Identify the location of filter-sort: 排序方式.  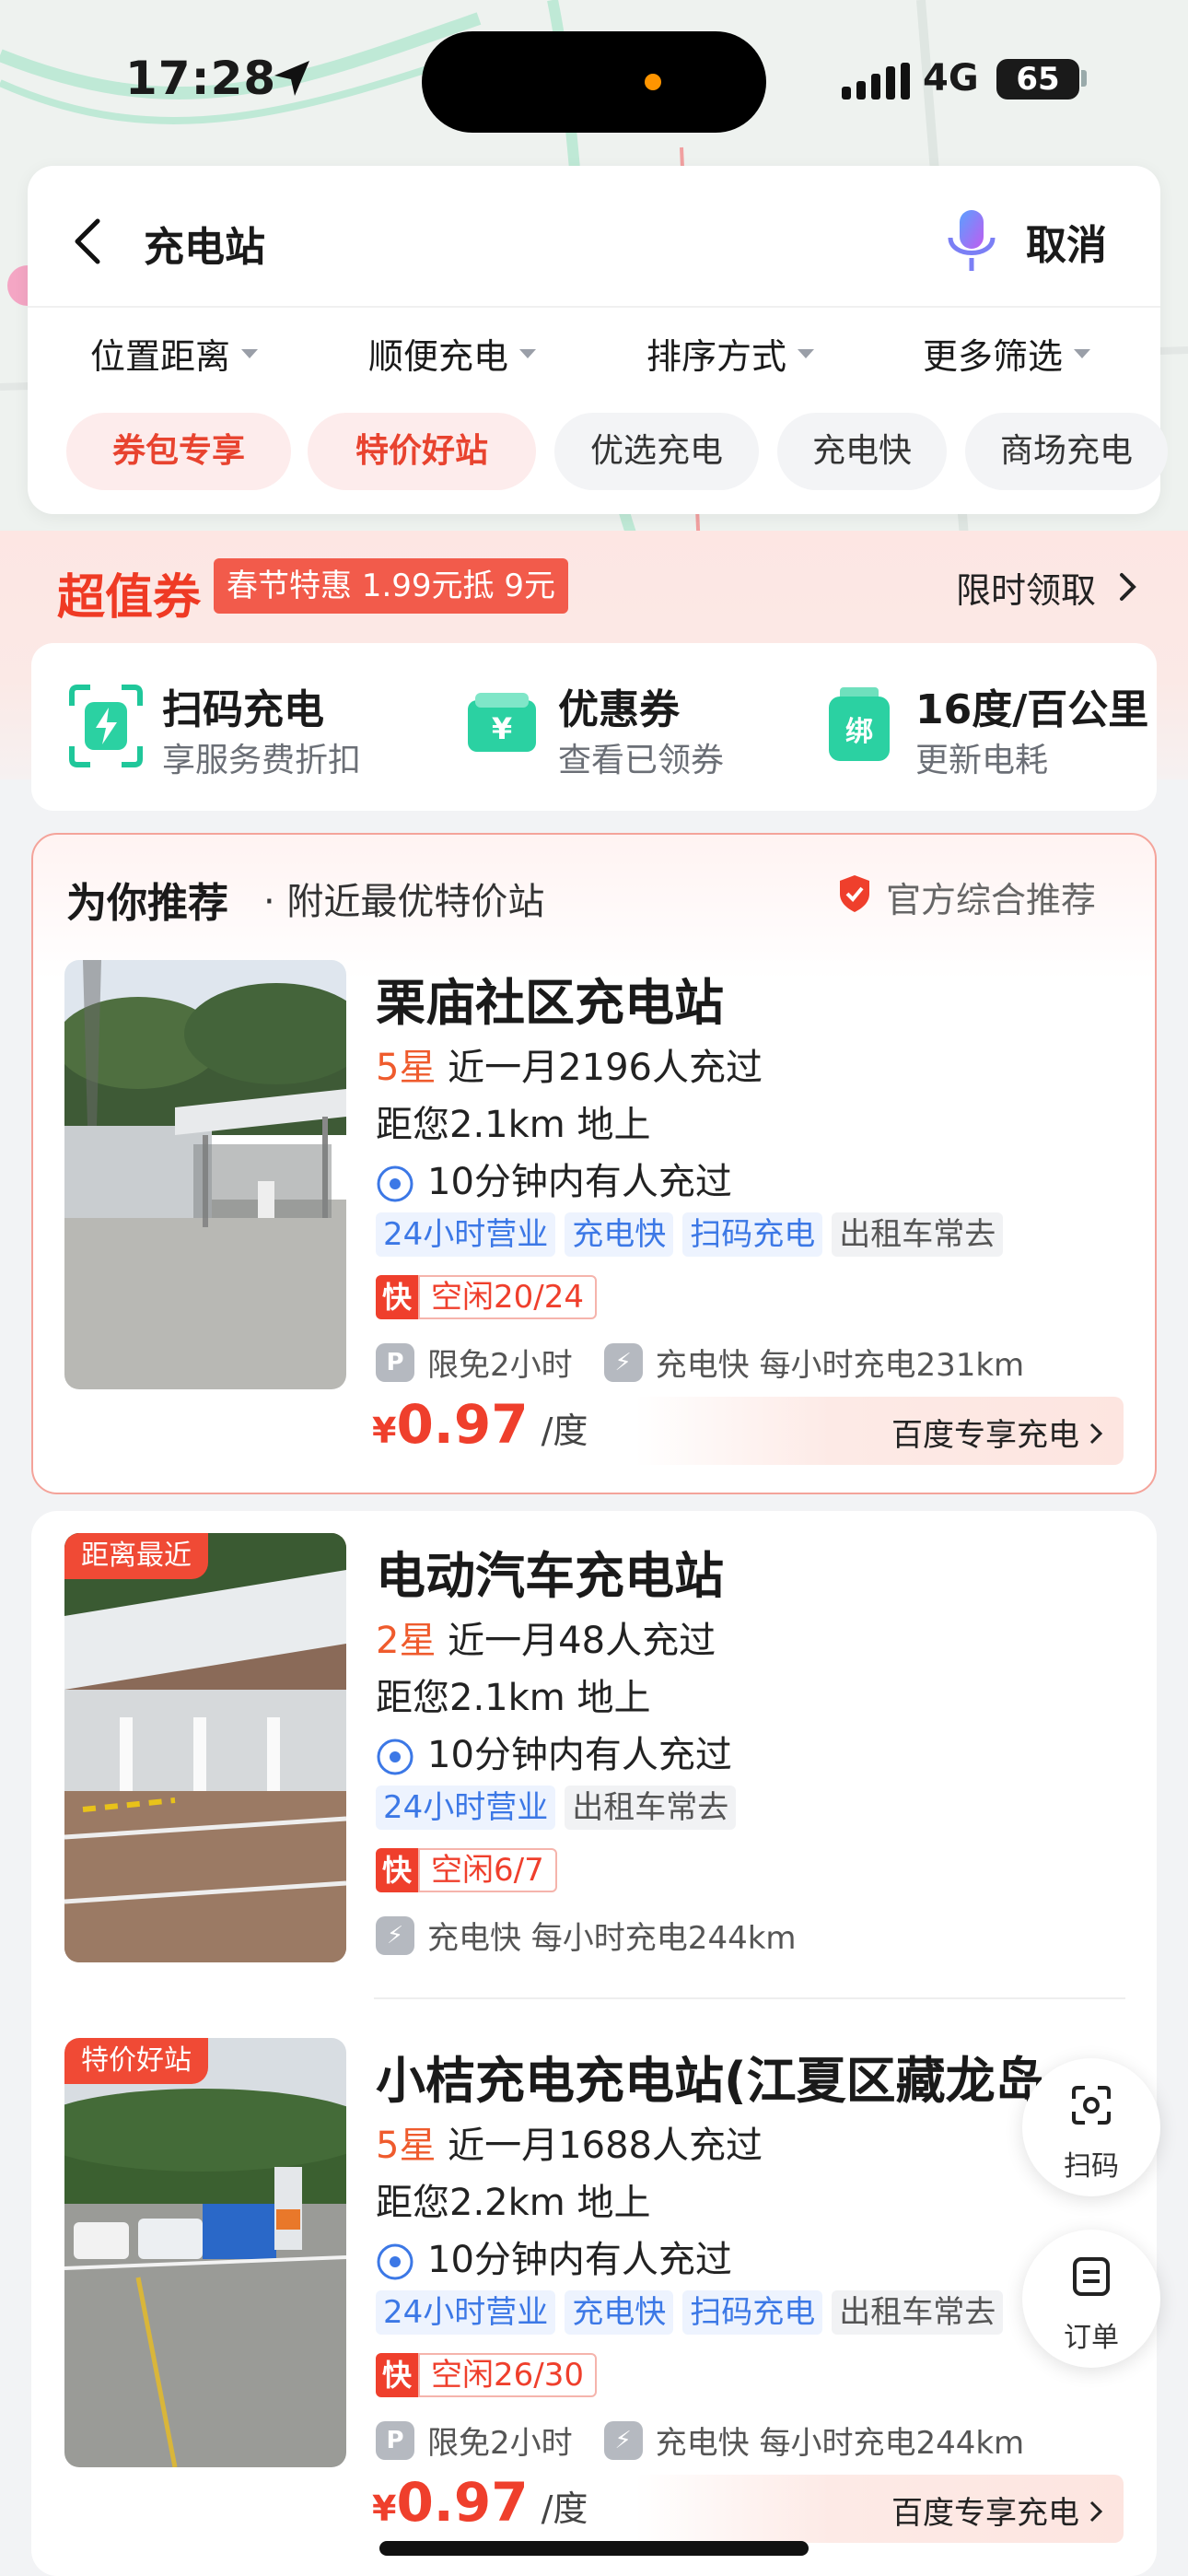
(730, 353).